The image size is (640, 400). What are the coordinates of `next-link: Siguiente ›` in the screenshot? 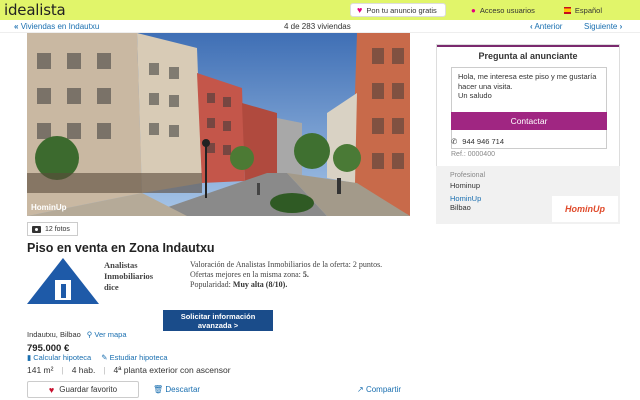 It's located at (603, 26).